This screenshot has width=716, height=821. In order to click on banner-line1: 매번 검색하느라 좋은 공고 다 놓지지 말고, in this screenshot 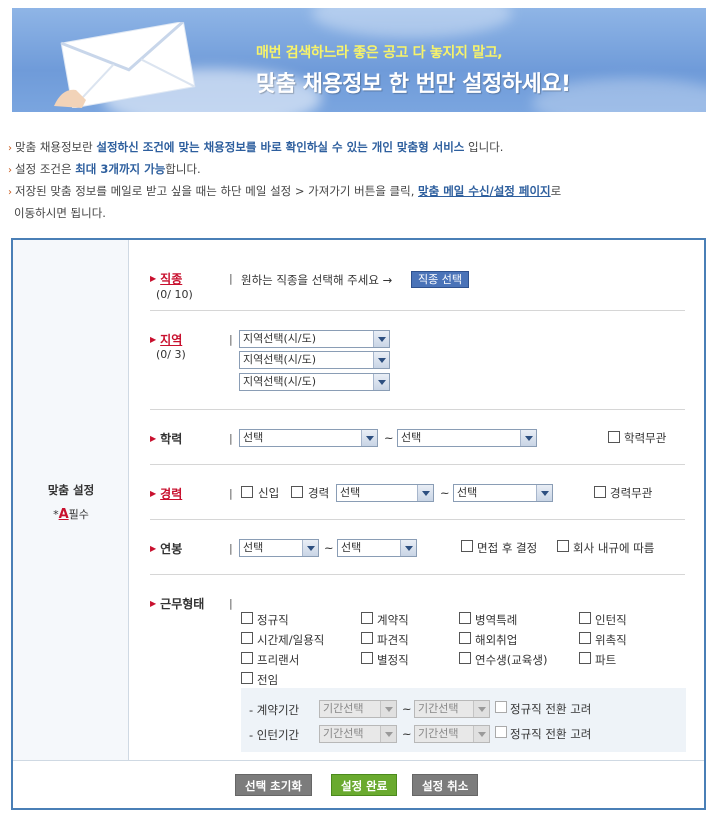, I will do `click(379, 53)`.